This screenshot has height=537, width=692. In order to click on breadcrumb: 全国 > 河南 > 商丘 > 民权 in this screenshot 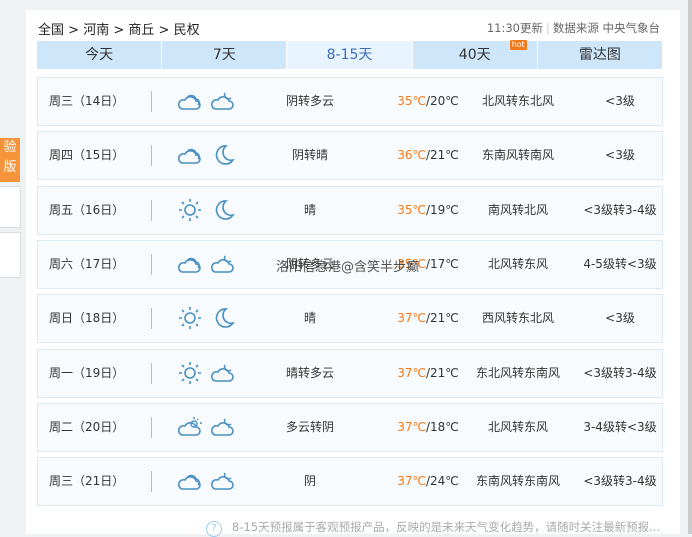, I will do `click(119, 30)`.